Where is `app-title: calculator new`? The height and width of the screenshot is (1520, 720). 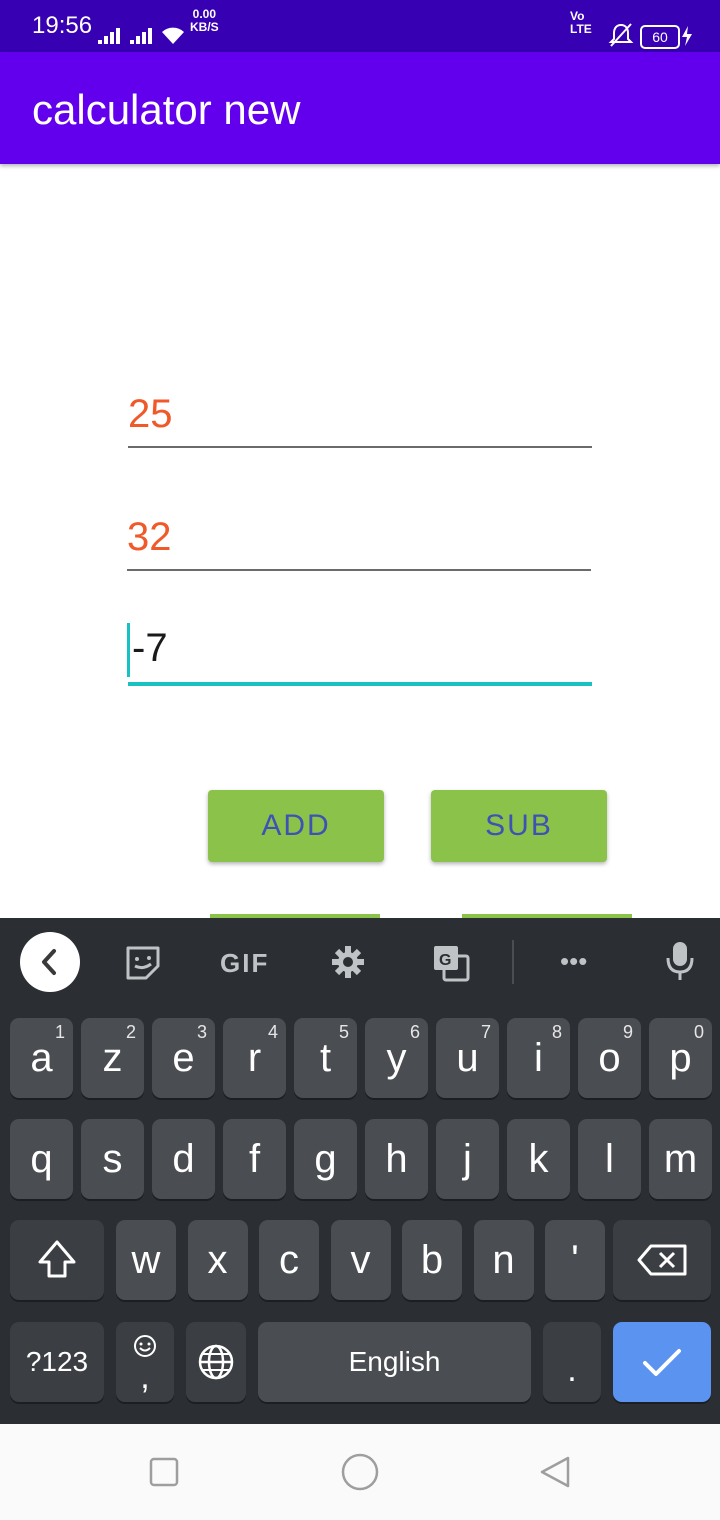 app-title: calculator new is located at coordinates (166, 109).